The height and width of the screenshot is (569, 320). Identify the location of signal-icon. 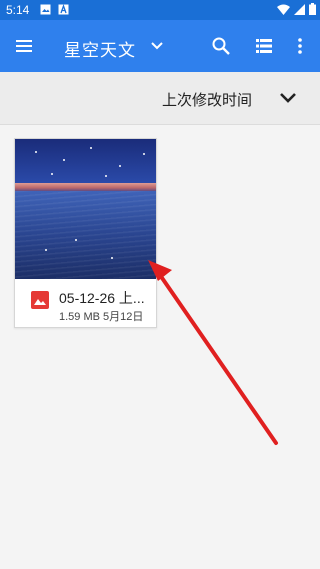
(299, 9).